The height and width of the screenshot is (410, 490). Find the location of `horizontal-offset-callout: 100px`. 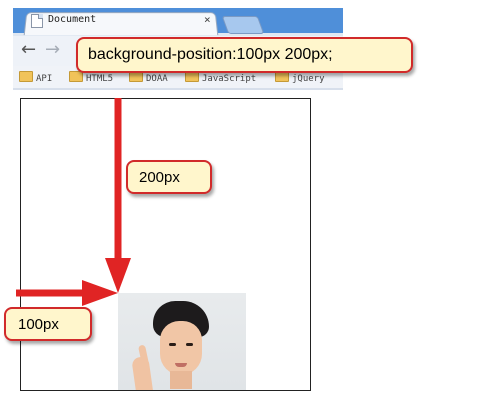

horizontal-offset-callout: 100px is located at coordinates (48, 324).